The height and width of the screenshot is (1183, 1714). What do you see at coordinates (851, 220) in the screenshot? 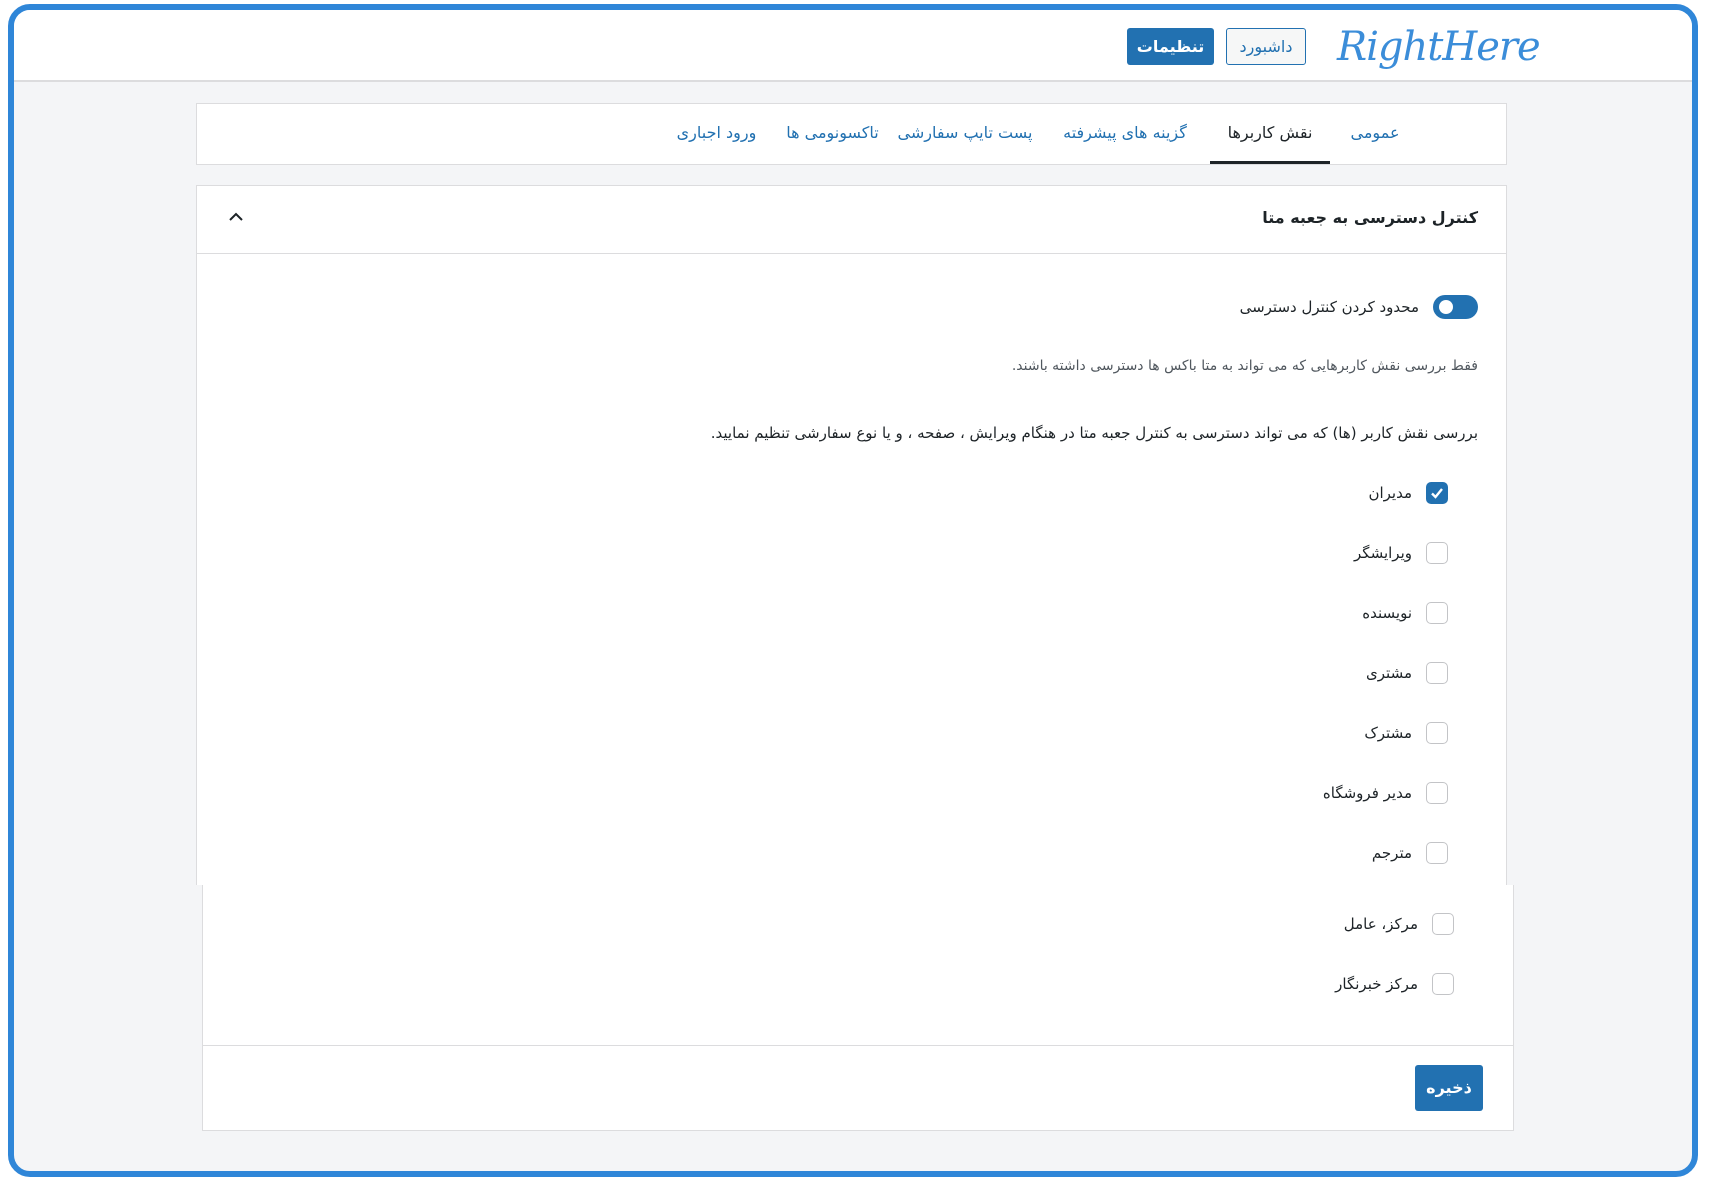
I see `panel-header: کنترل دسترسی به جعبه متا` at bounding box center [851, 220].